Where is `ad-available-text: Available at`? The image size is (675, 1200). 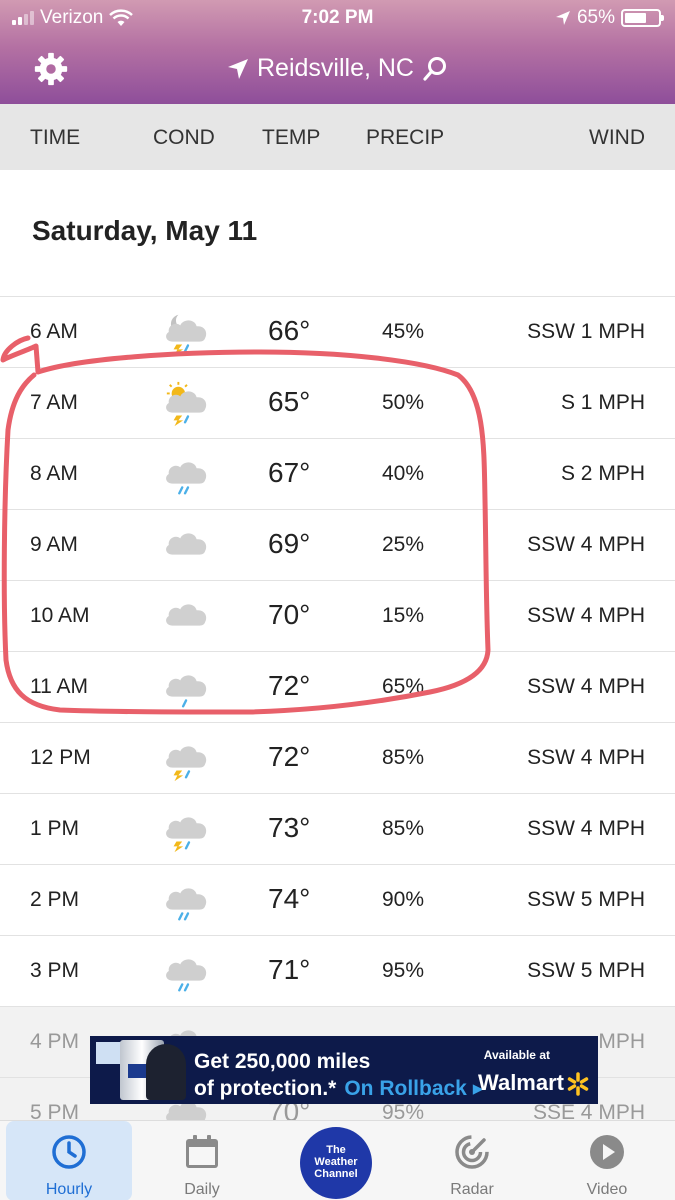
ad-available-text: Available at is located at coordinates (516, 1055).